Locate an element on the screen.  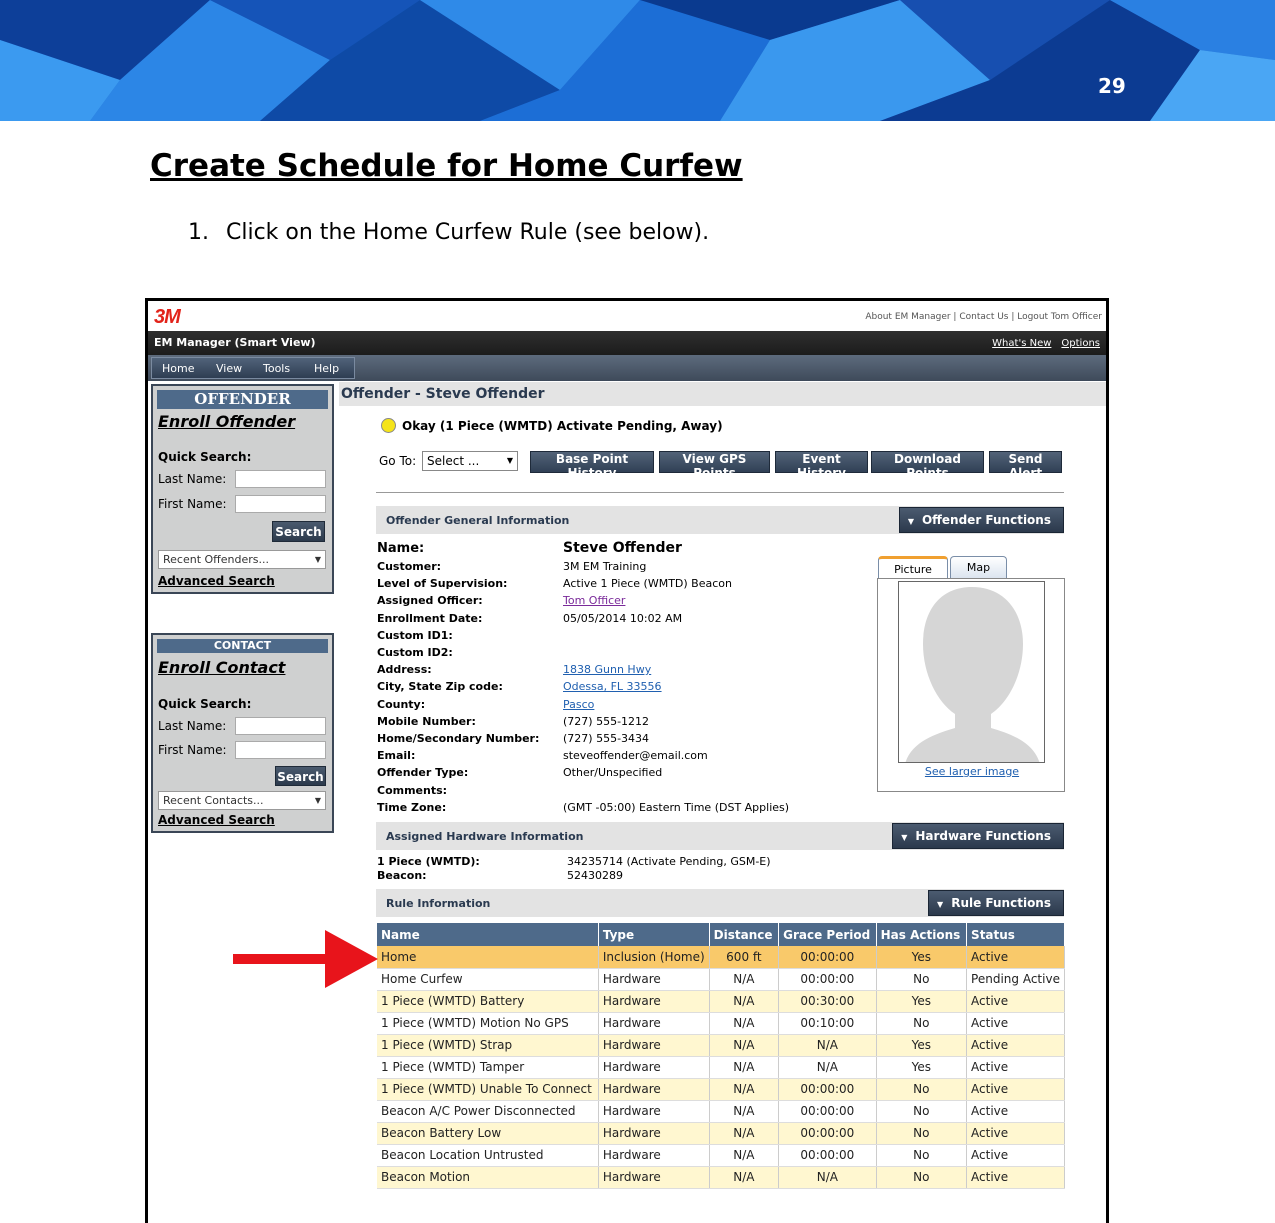
see-larger-image-link: See larger image is located at coordinates (972, 771).